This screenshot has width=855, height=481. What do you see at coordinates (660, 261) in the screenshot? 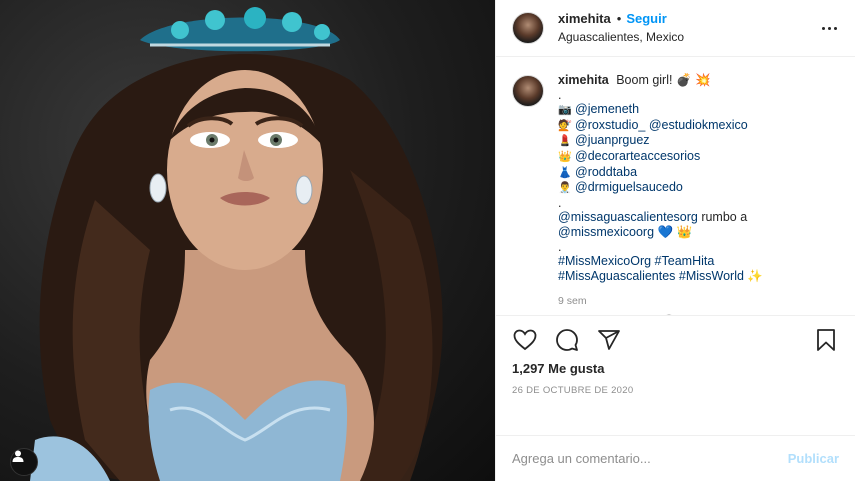
I see `hashtag-line: #MissMexicoOrg #TeamHita` at bounding box center [660, 261].